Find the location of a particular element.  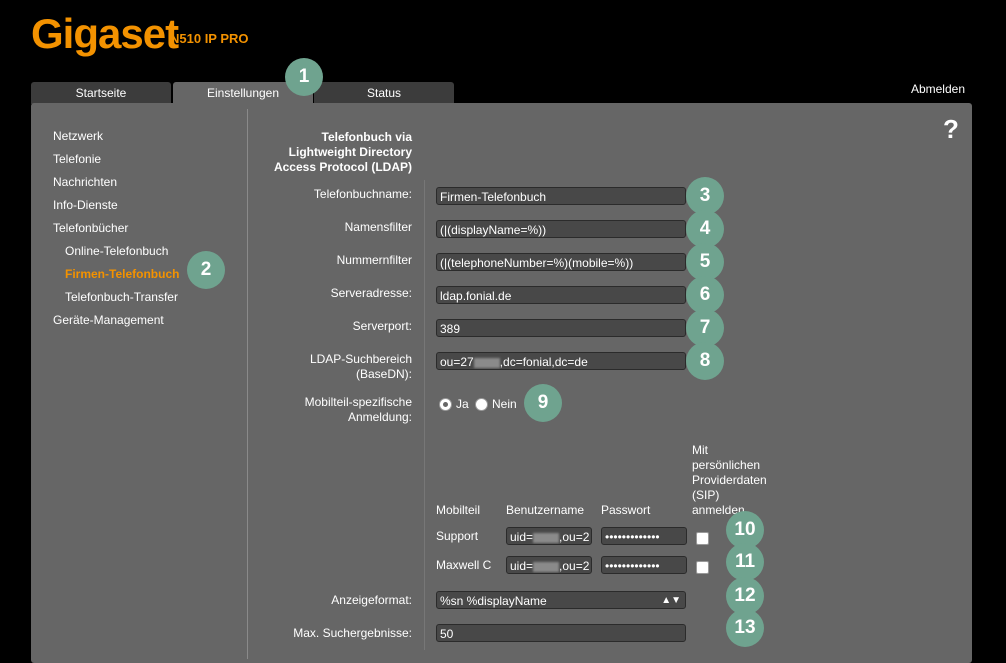

server-port-label: Serverport: is located at coordinates (382, 326).